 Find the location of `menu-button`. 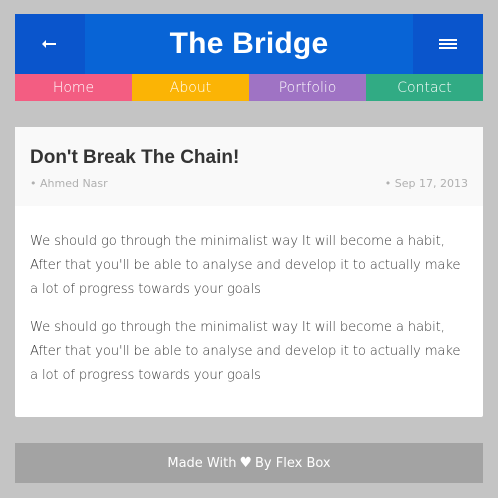

menu-button is located at coordinates (448, 44).